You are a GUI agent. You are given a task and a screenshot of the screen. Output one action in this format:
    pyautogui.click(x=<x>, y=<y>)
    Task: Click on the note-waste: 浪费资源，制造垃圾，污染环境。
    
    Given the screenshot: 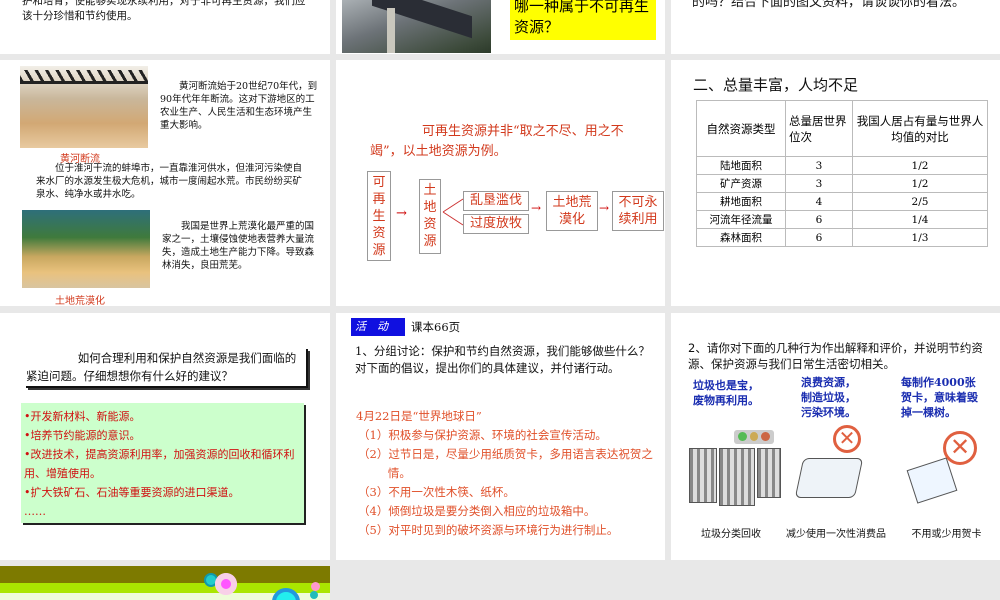 What is the action you would take?
    pyautogui.click(x=828, y=397)
    